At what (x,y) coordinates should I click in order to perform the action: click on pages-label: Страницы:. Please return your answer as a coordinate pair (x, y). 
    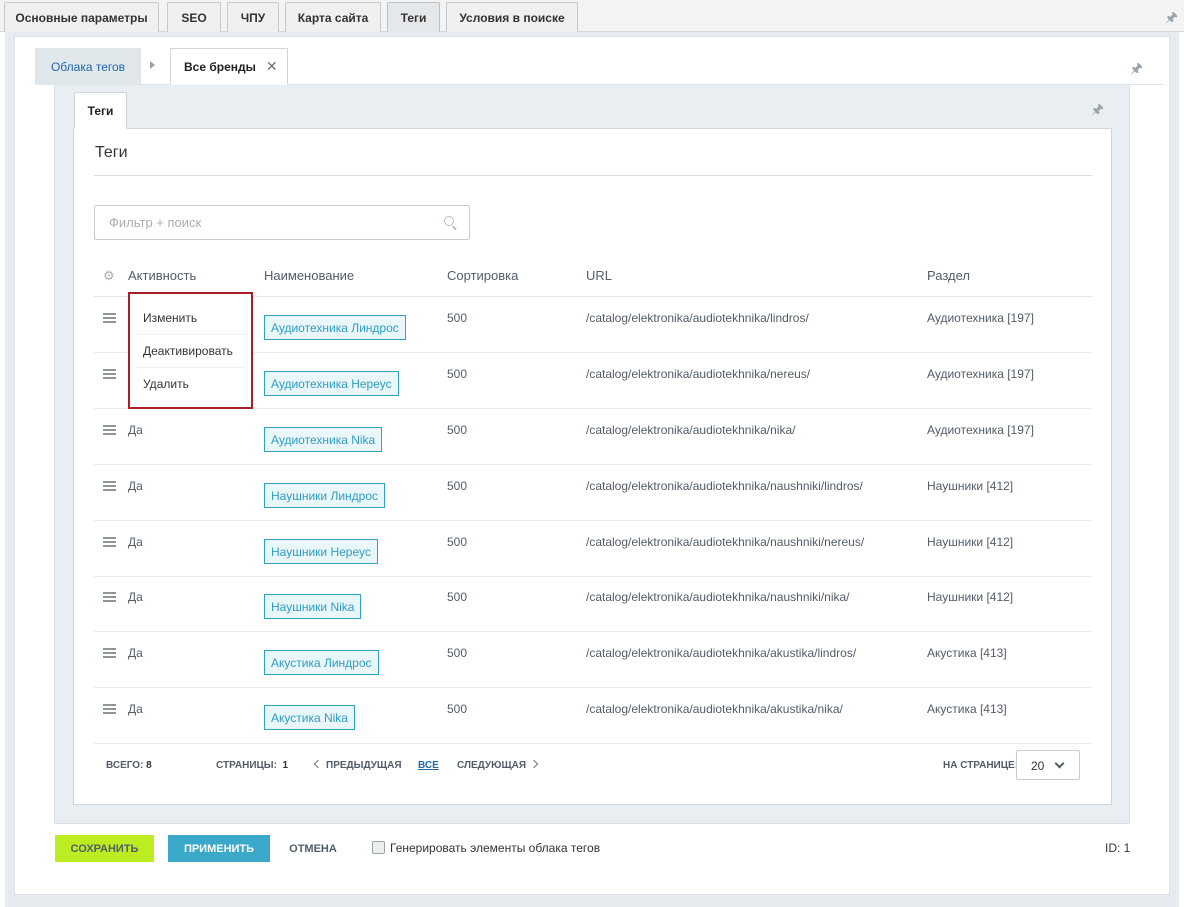
    Looking at the image, I should click on (246, 765).